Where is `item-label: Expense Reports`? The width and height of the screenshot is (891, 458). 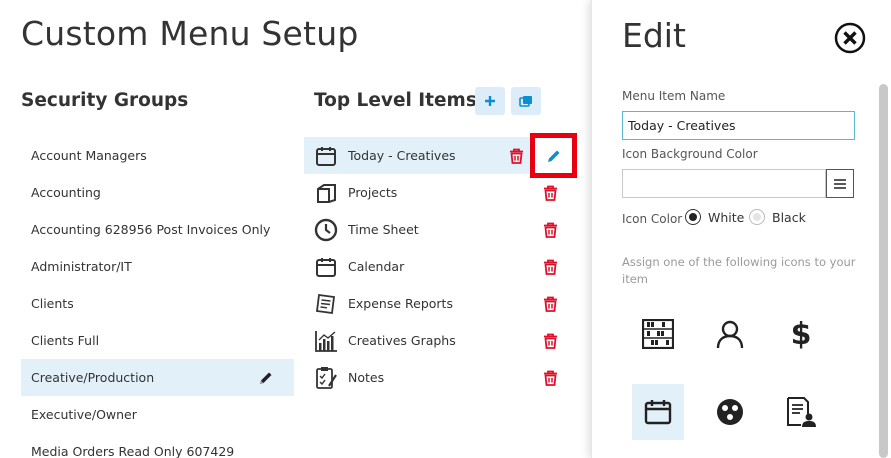 item-label: Expense Reports is located at coordinates (400, 303).